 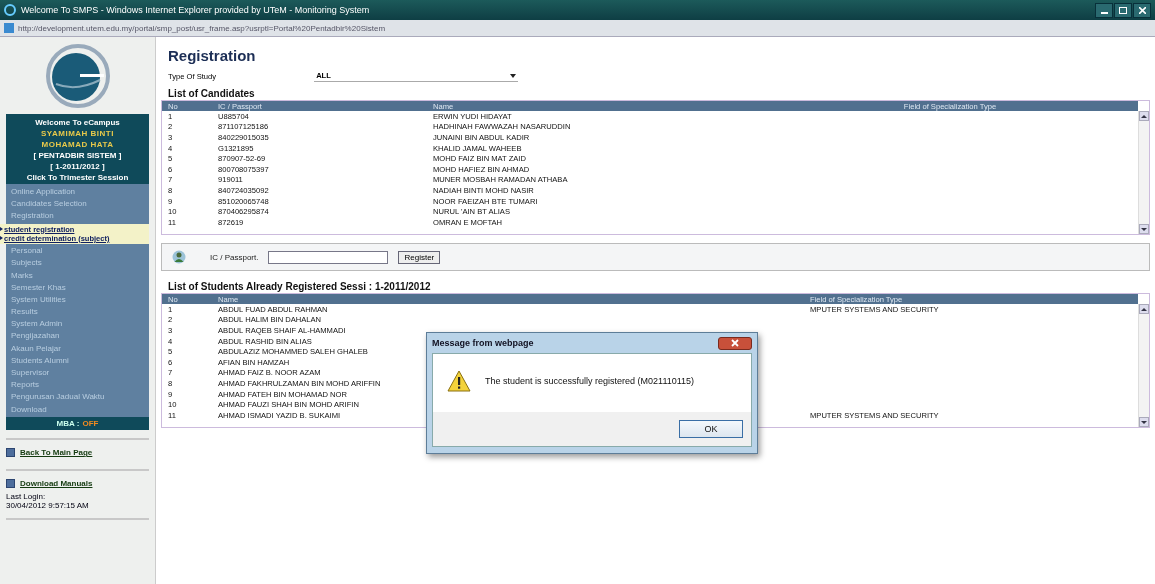 What do you see at coordinates (196, 10) in the screenshot?
I see `window-title: Welcome To SMPS - Windows Internet Explorer provided by UTeM - Monitoring System` at bounding box center [196, 10].